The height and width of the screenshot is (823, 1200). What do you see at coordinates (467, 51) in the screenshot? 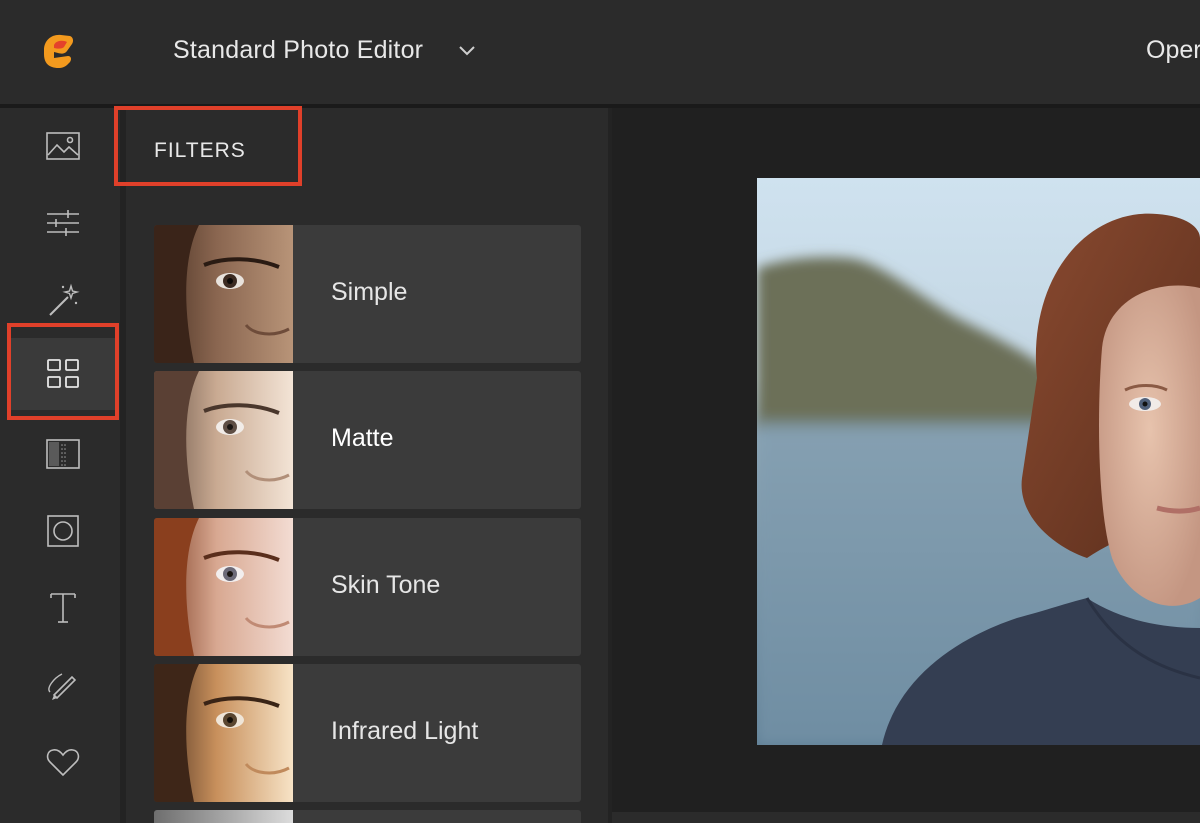
I see `chevron-down-icon` at bounding box center [467, 51].